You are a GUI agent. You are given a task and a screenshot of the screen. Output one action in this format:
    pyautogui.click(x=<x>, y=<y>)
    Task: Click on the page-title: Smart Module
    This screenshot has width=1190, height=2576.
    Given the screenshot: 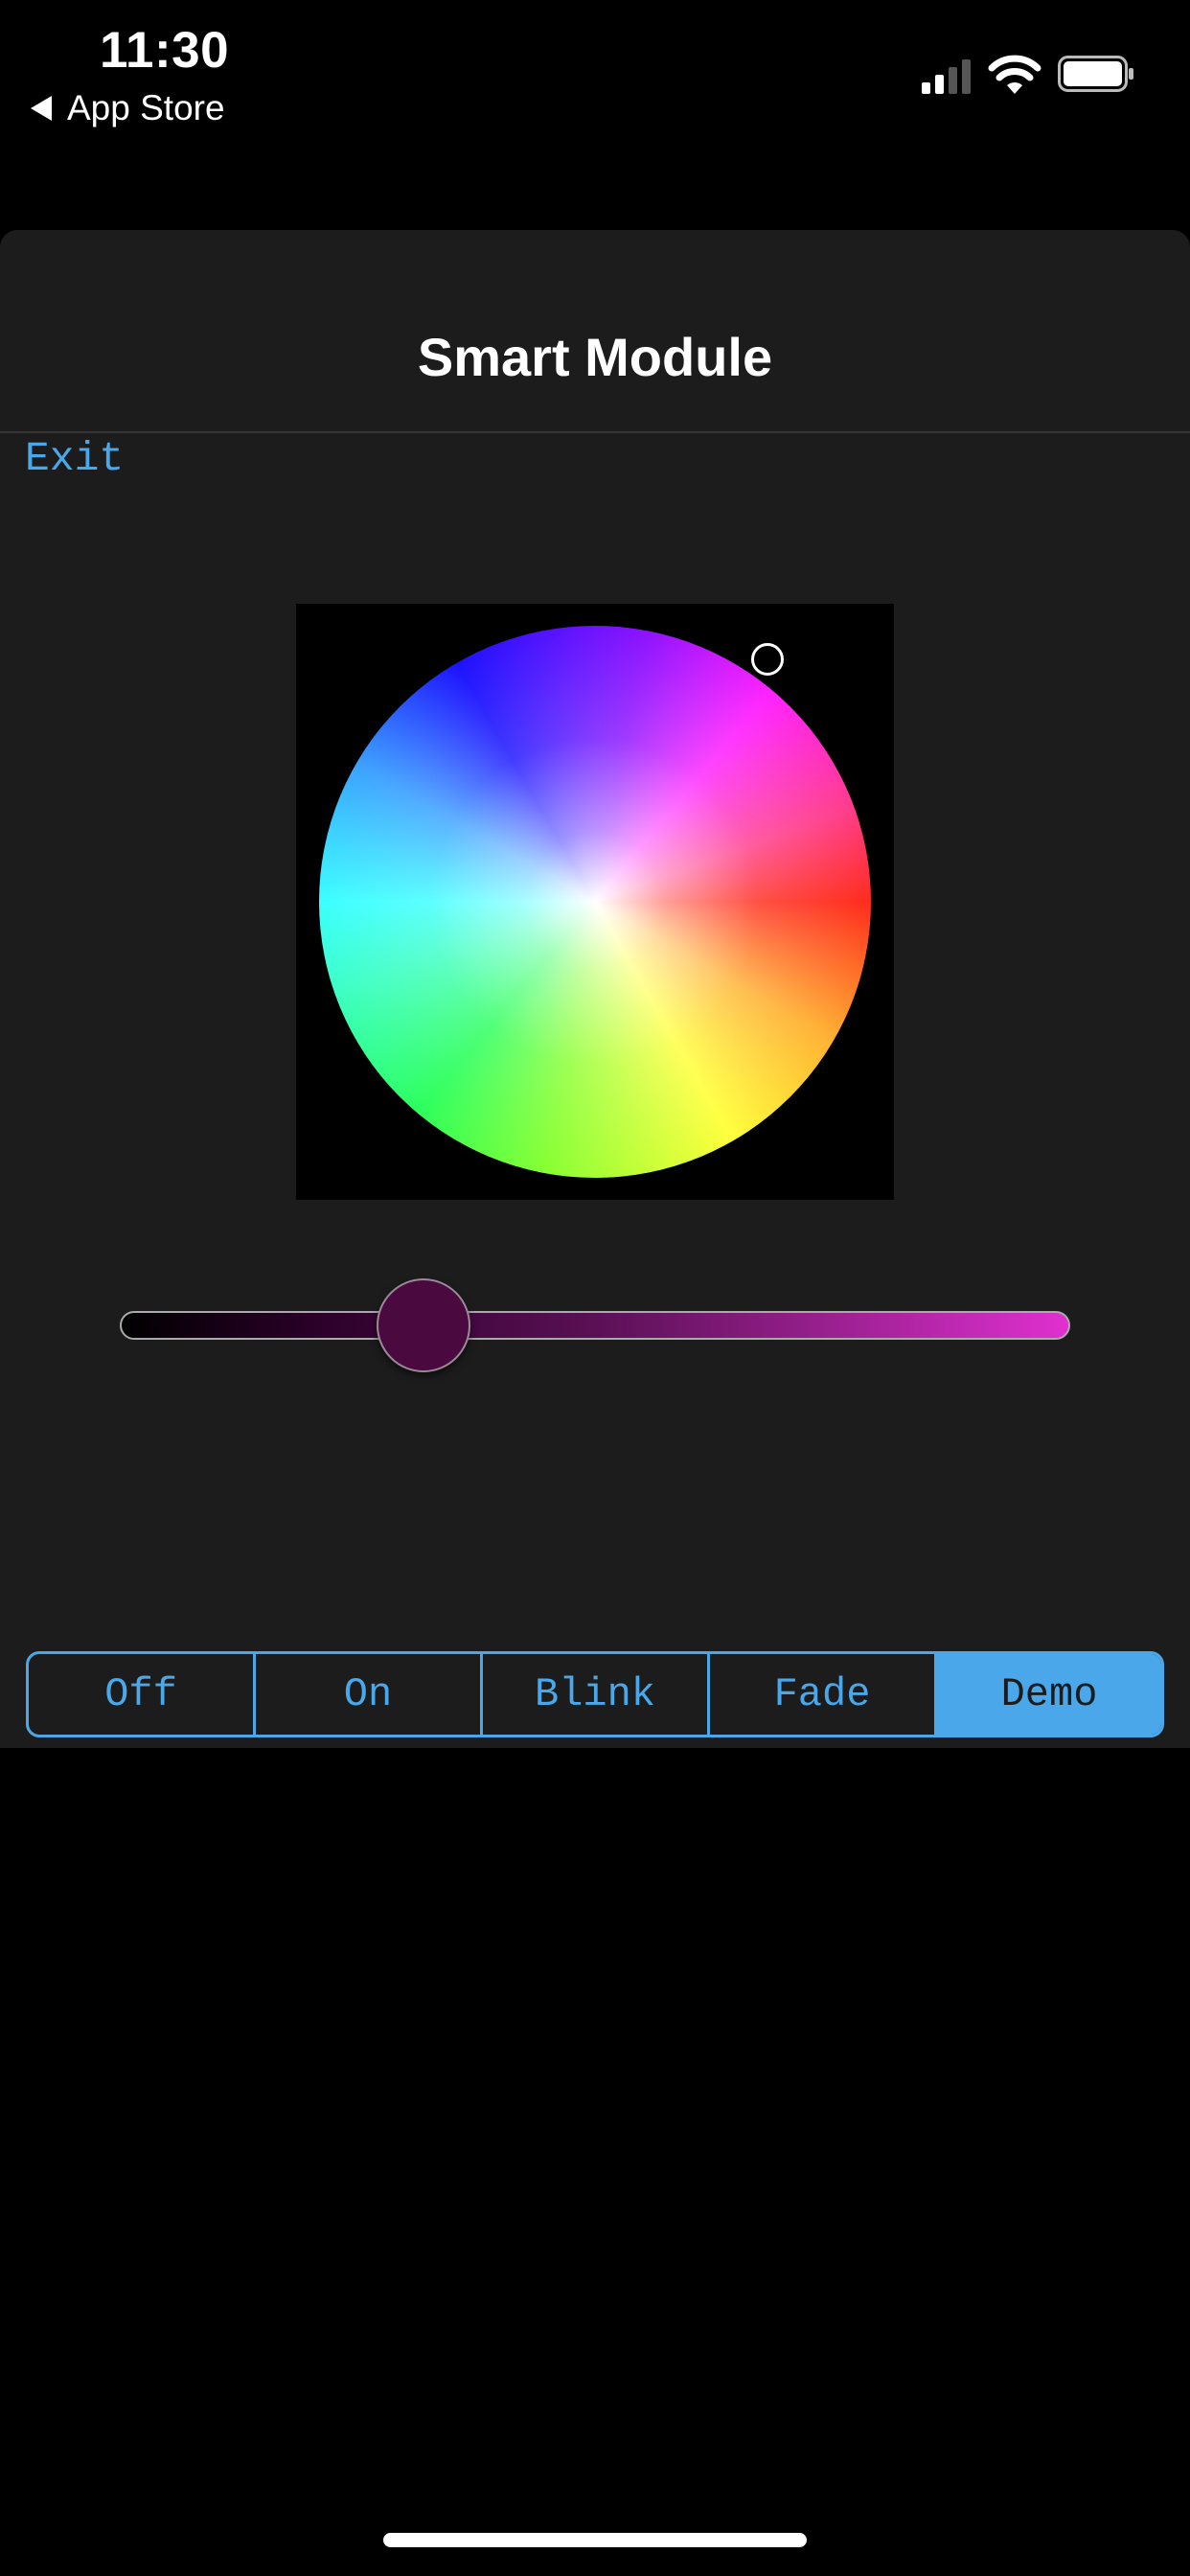 What is the action you would take?
    pyautogui.click(x=595, y=357)
    